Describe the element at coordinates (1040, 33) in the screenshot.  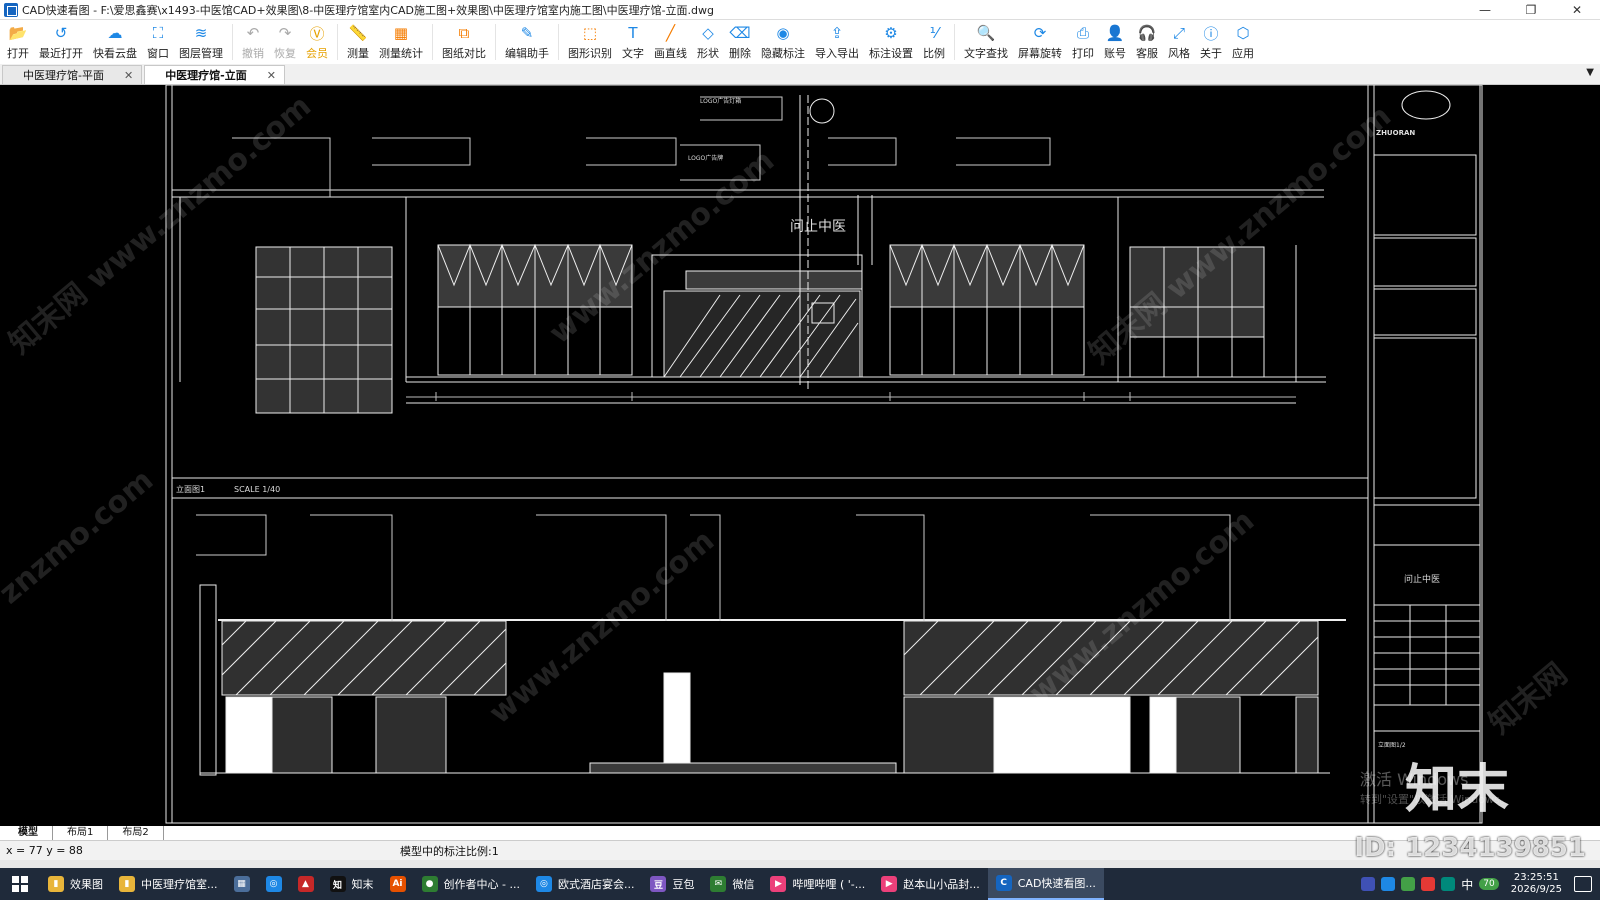
I see `rotate-icon: ⟳` at that location.